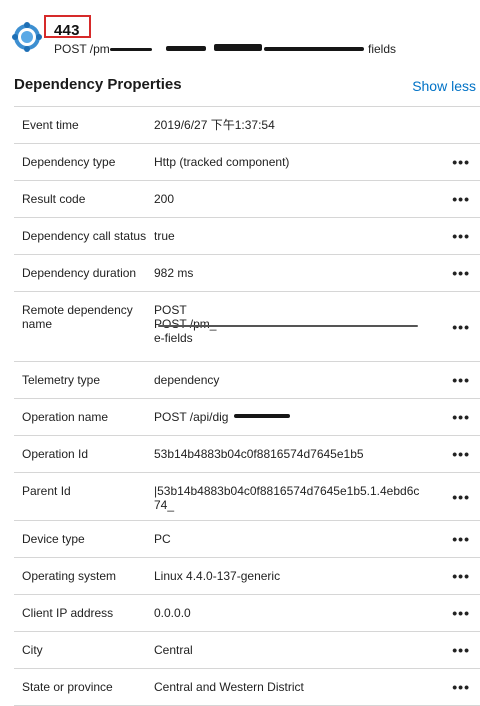  I want to click on property-value: 200, so click(164, 199).